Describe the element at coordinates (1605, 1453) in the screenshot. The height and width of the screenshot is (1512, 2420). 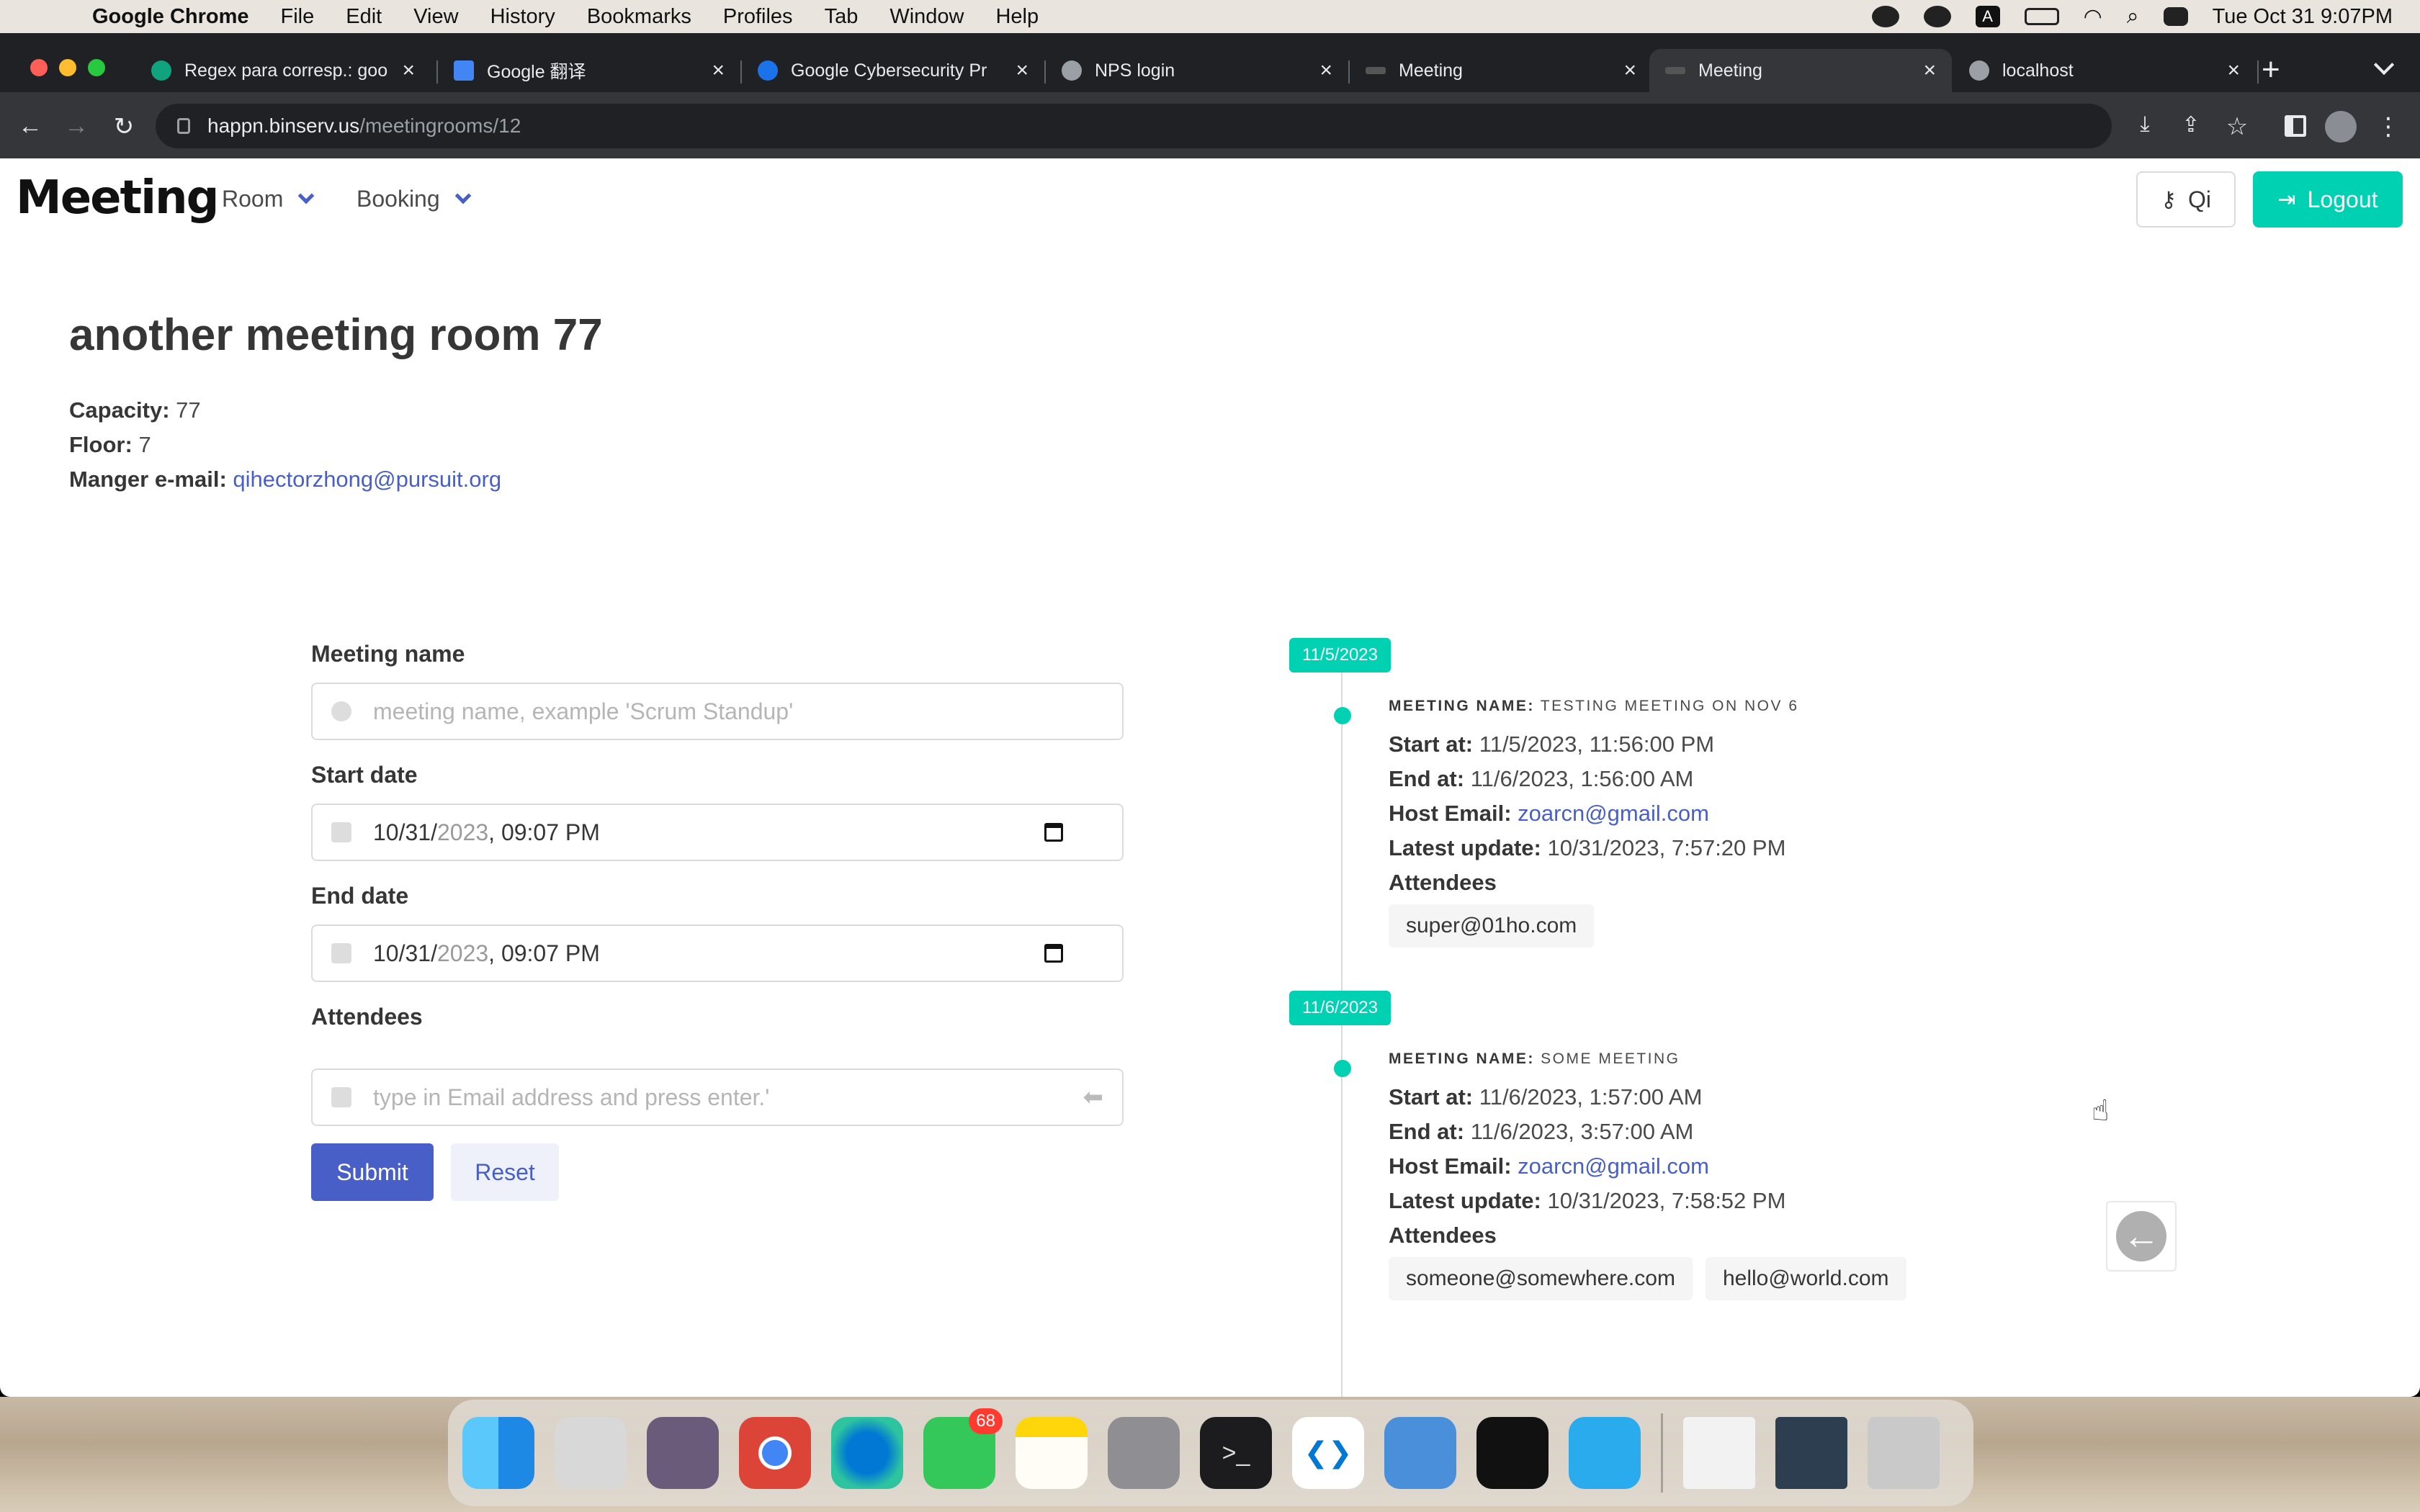
I see `telegram-icon` at that location.